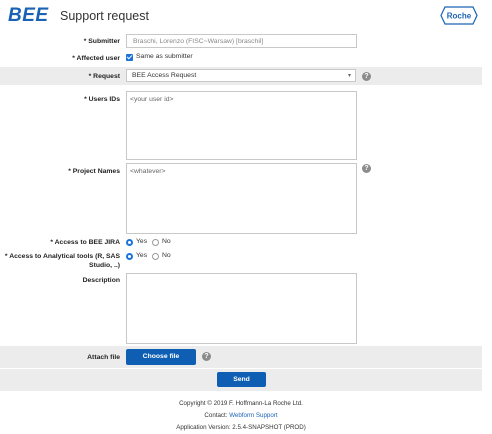  What do you see at coordinates (155, 242) in the screenshot?
I see `jira-no-radio` at bounding box center [155, 242].